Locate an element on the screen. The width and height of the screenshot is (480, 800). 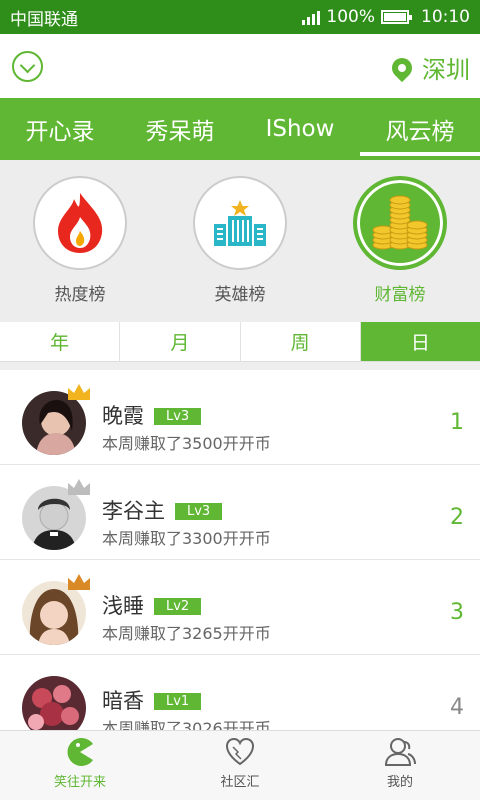
level-badge: Lv2 is located at coordinates (178, 606).